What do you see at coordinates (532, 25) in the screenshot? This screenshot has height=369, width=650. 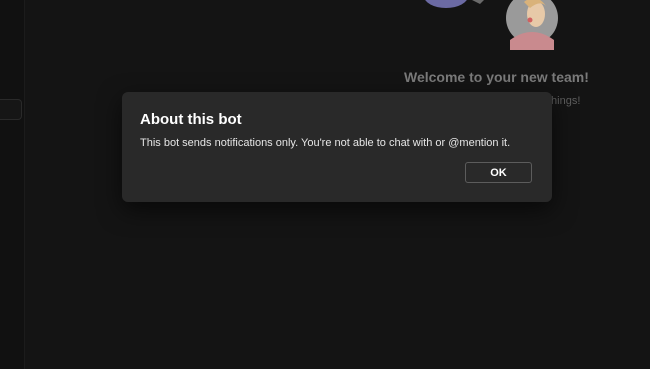 I see `person-avatar-icon` at bounding box center [532, 25].